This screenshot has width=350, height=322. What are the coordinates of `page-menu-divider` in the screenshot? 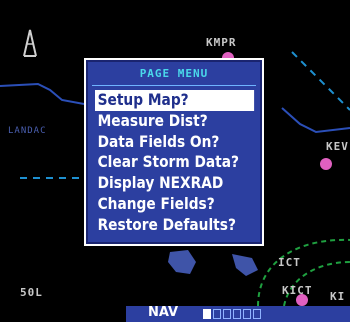 It's located at (174, 85).